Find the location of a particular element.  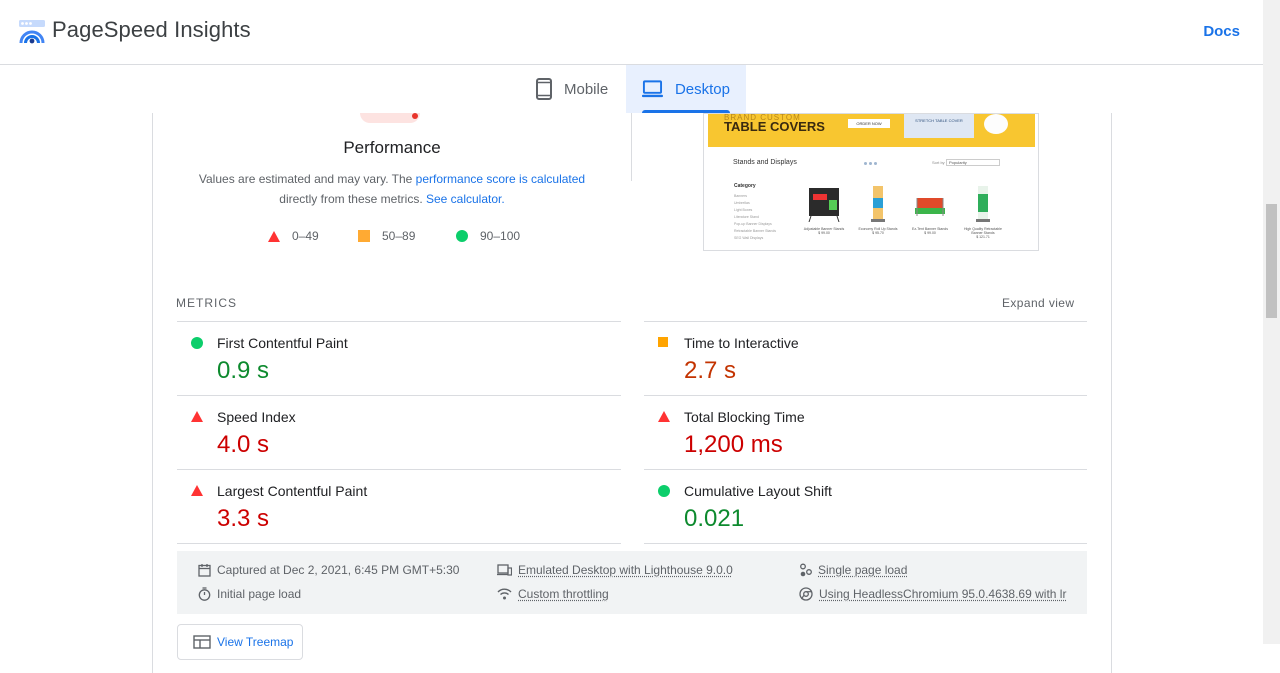

metric-value: 3.3 s is located at coordinates (243, 519).